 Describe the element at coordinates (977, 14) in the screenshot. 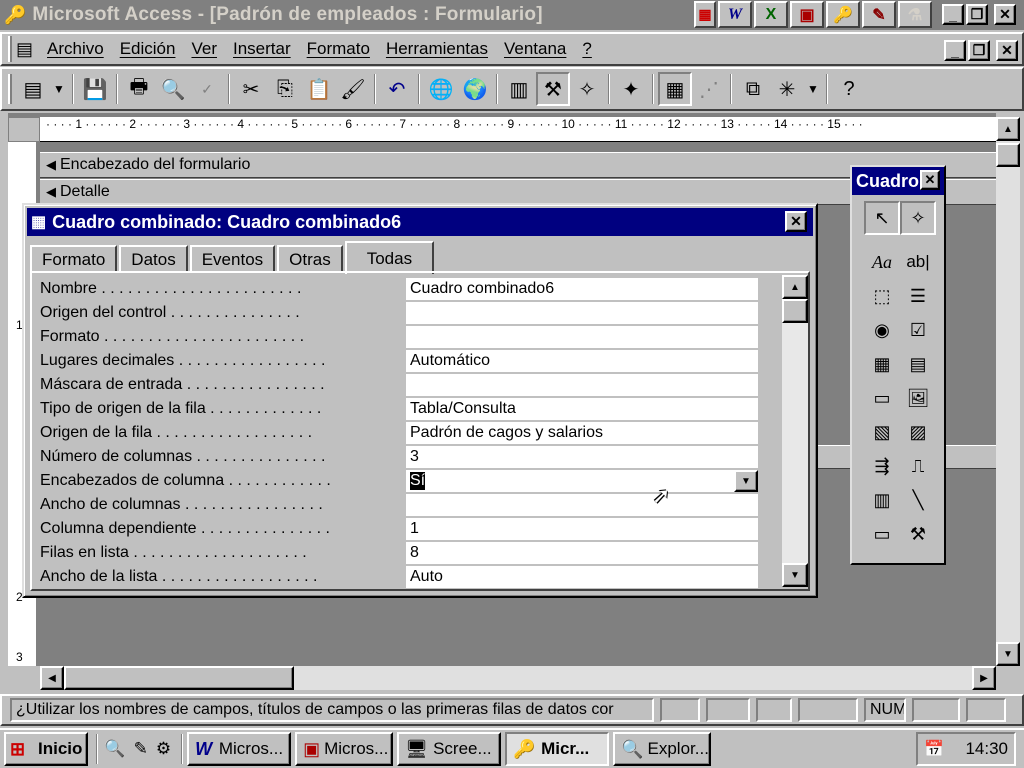

I see `app-restore-button: ❐` at that location.